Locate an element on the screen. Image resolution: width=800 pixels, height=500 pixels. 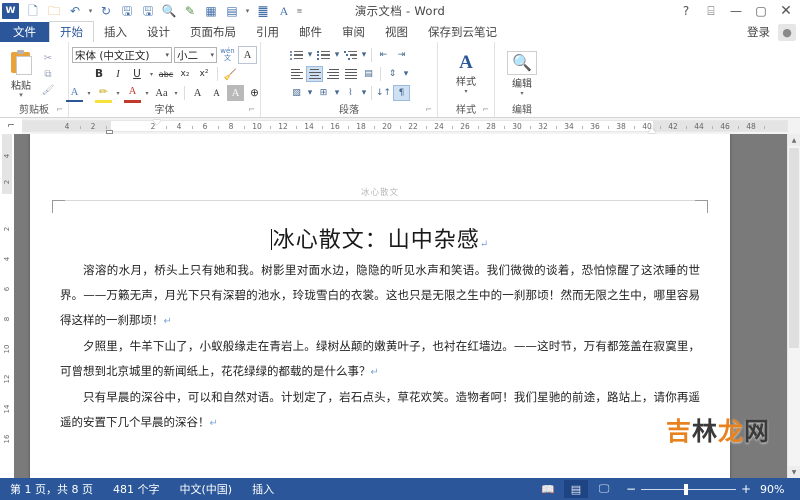
paragraph-dialog-launcher: ⌐ is located at coordinates (428, 109).